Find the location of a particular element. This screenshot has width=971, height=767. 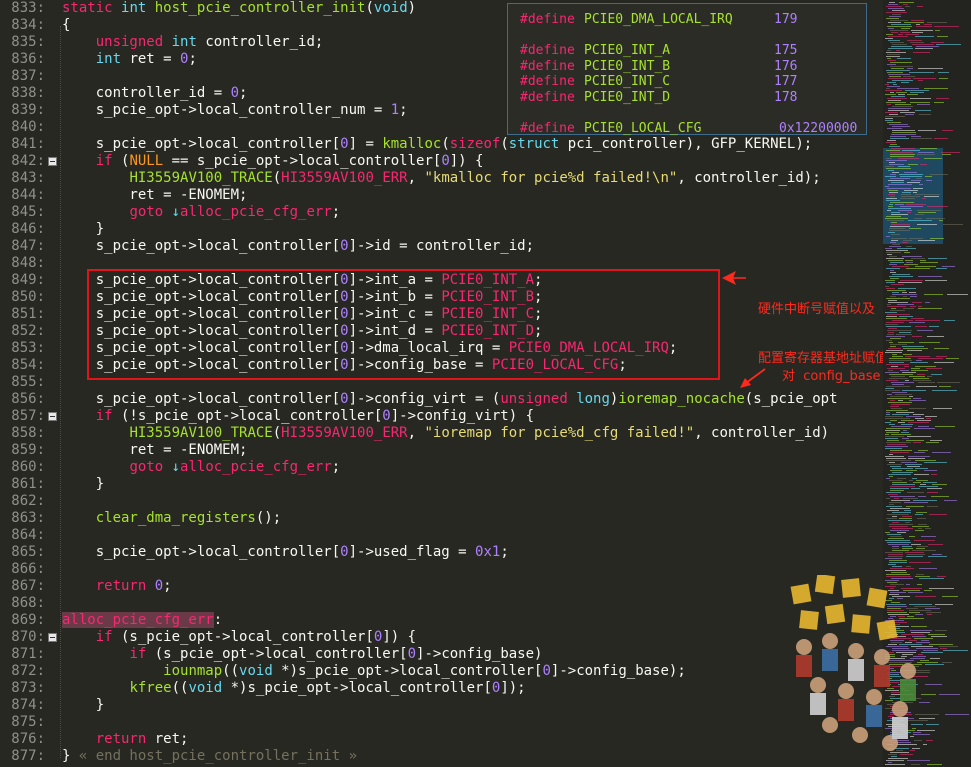

code-token: ↓ is located at coordinates (176, 467).